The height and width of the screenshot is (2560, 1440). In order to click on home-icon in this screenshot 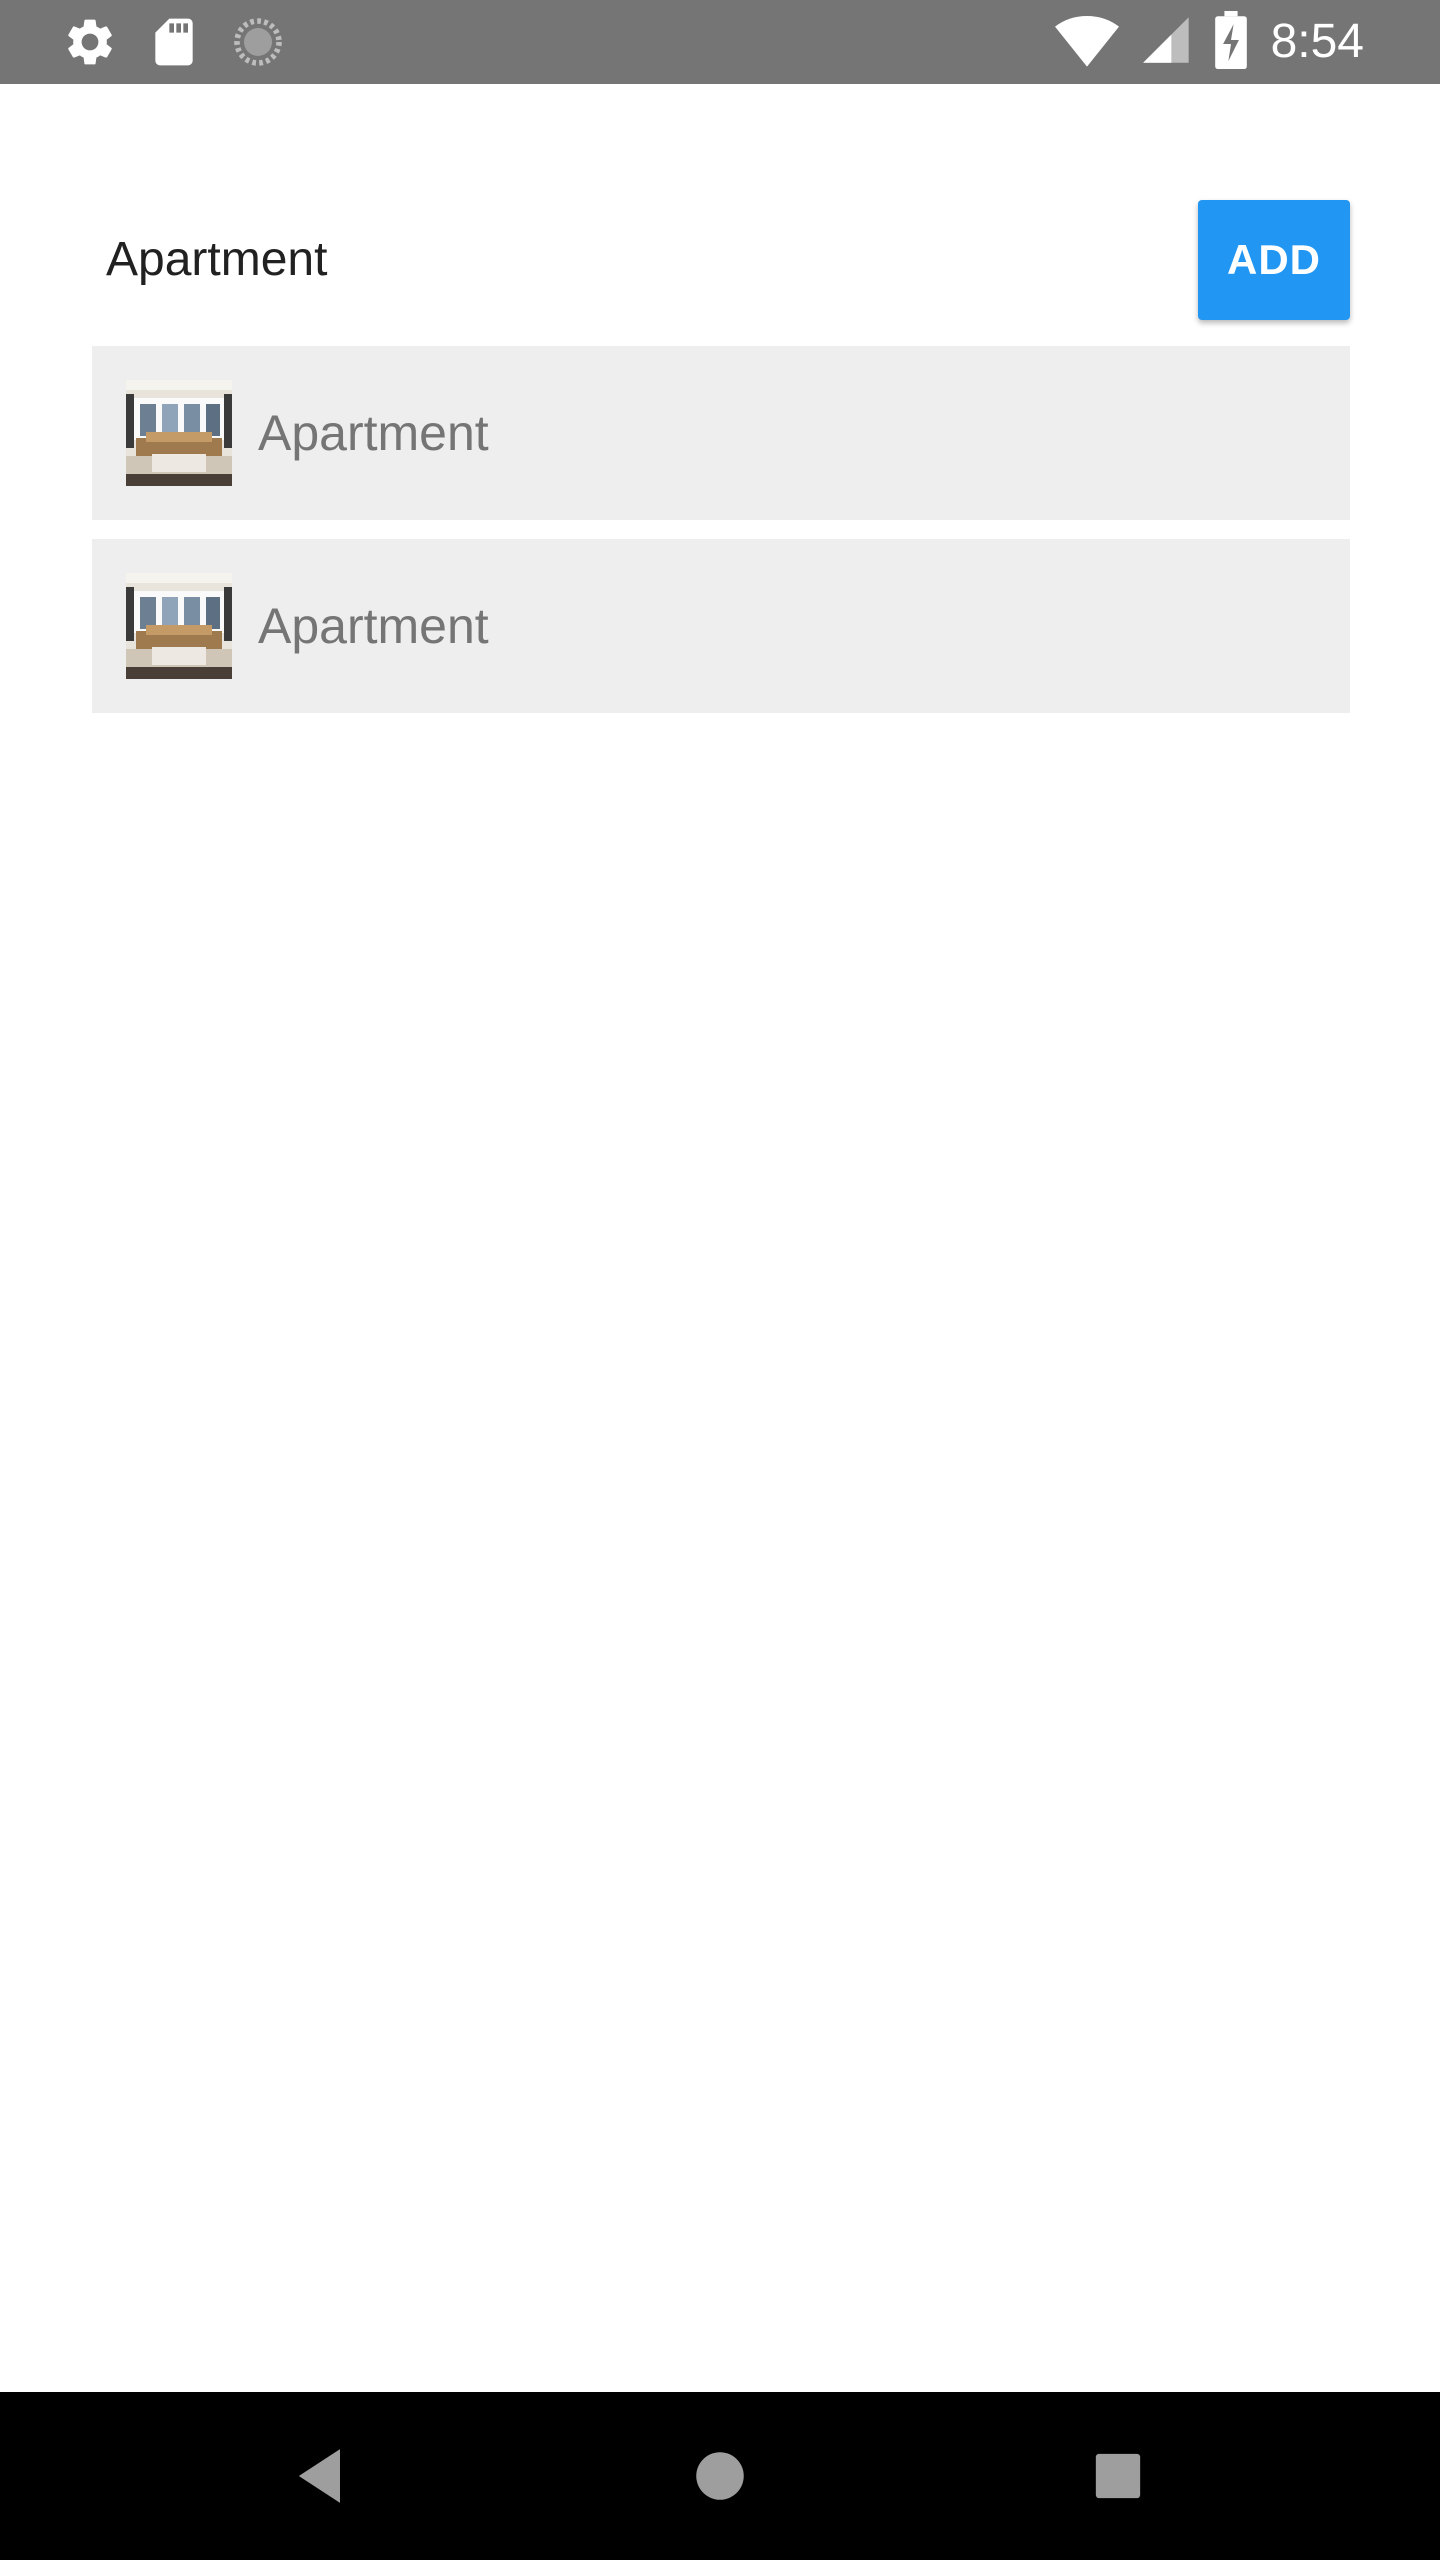, I will do `click(720, 2476)`.